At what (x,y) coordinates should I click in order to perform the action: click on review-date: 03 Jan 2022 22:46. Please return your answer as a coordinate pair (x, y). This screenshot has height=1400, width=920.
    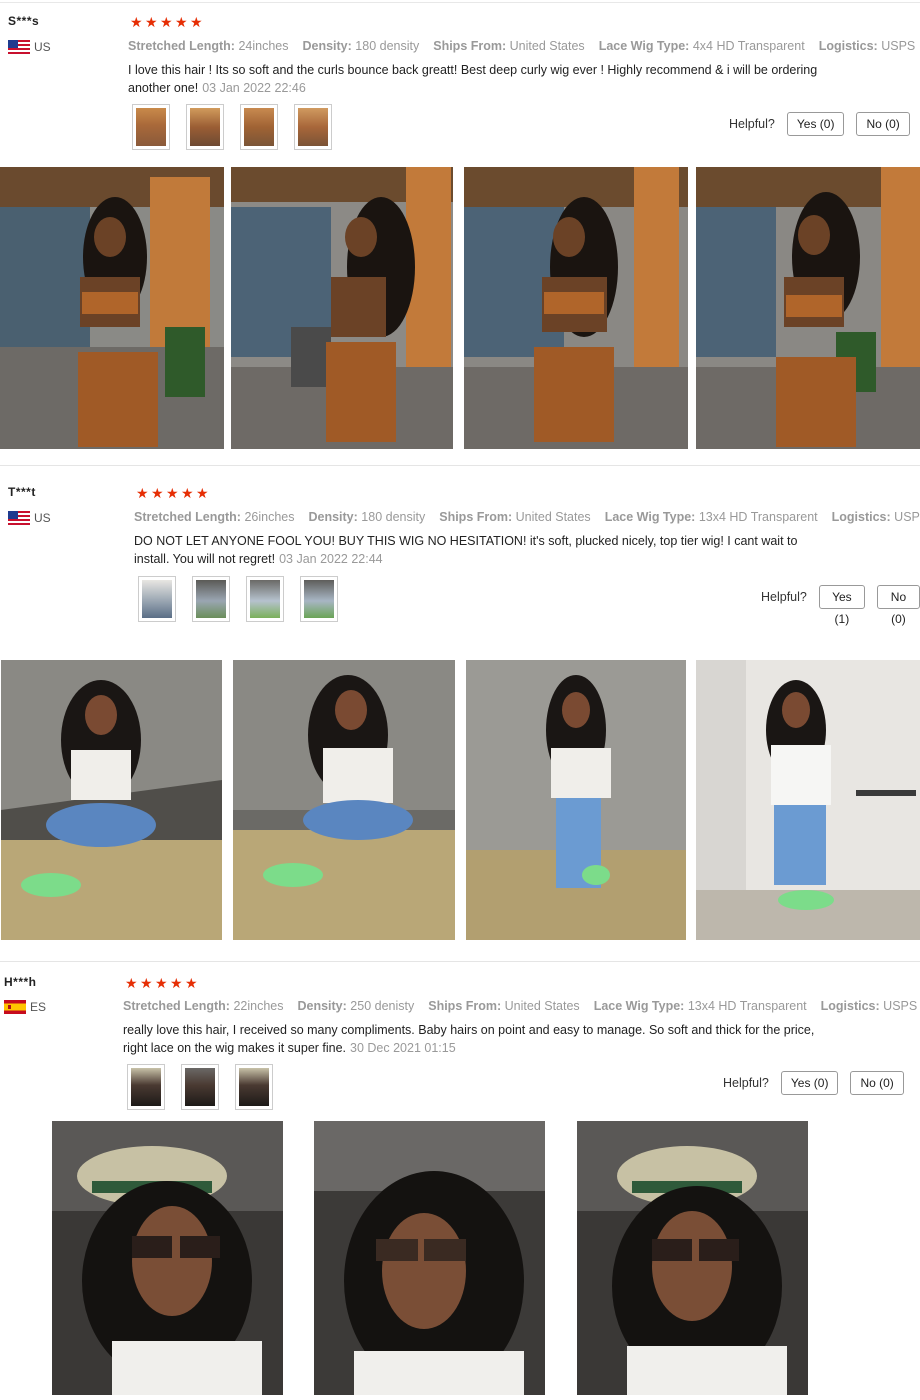
    Looking at the image, I should click on (254, 88).